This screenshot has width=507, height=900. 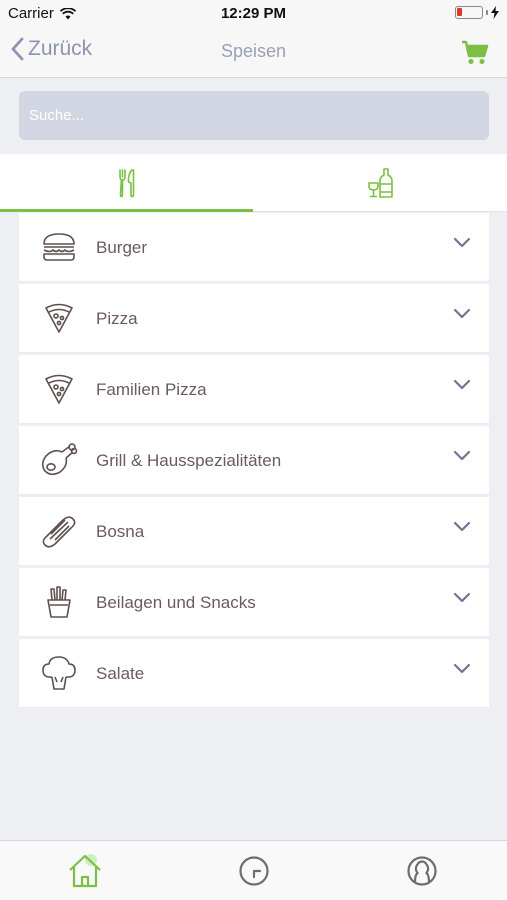 I want to click on fries-icon, so click(x=59, y=602).